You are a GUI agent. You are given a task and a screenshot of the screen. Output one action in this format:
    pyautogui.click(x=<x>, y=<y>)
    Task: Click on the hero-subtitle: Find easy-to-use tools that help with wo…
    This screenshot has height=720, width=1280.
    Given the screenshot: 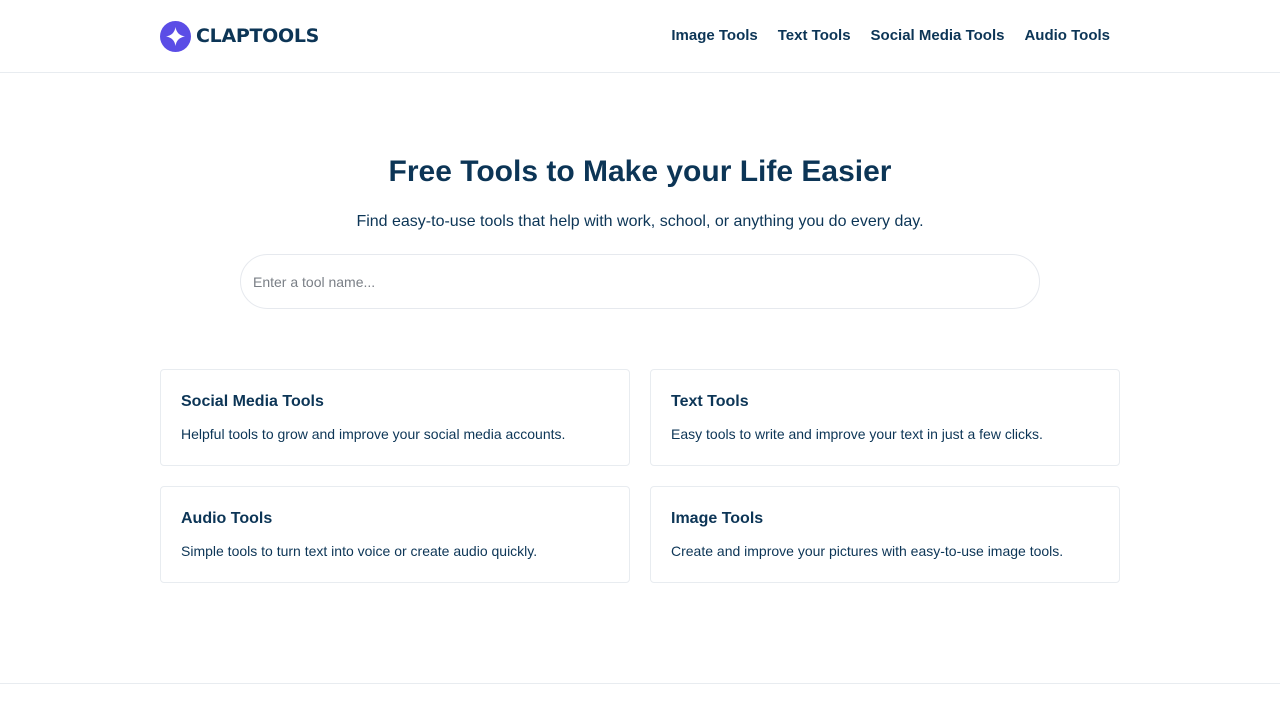 What is the action you would take?
    pyautogui.click(x=640, y=221)
    